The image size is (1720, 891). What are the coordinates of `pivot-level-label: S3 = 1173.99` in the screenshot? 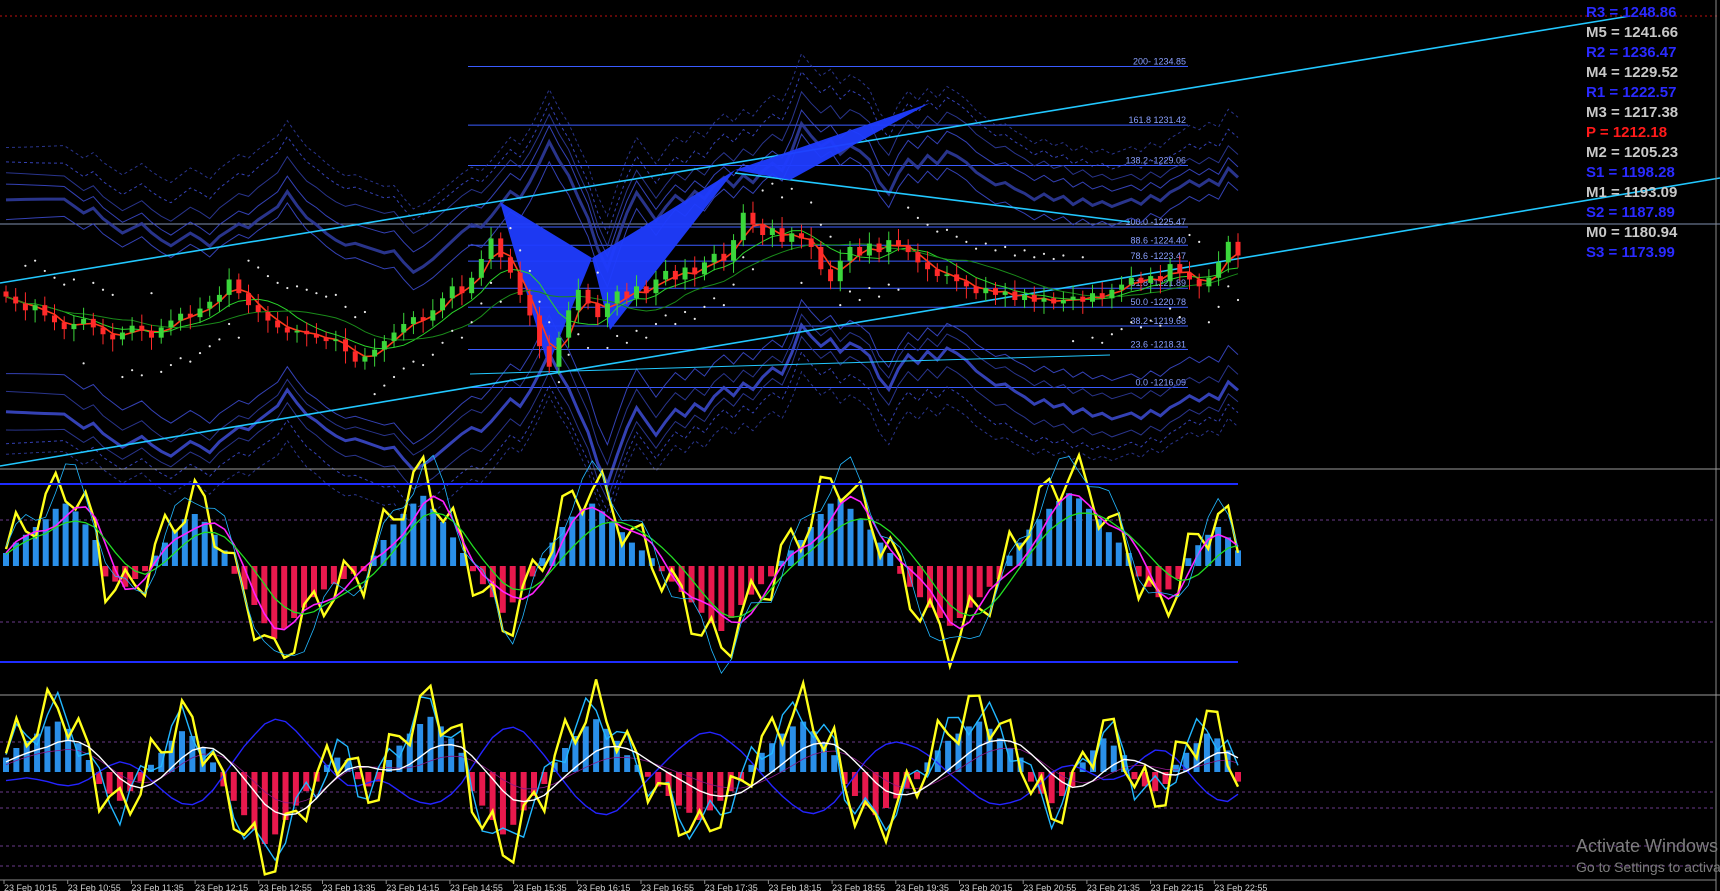 It's located at (1630, 252).